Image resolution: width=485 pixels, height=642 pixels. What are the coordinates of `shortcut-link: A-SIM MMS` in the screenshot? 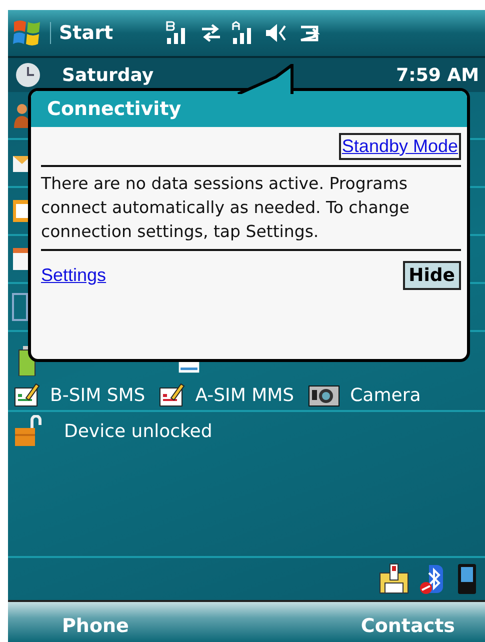 It's located at (244, 395).